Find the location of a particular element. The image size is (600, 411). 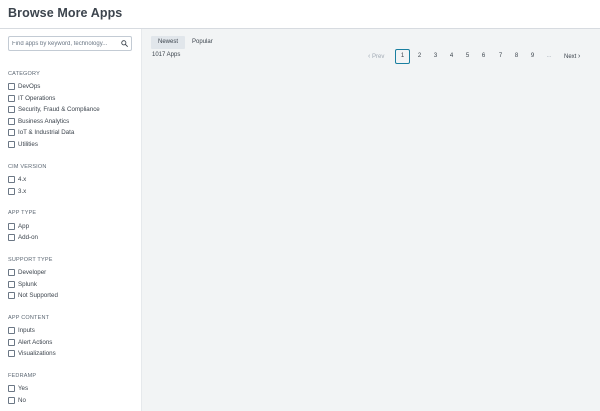

facet-option-alert-actions: Alert Actions is located at coordinates (30, 342).